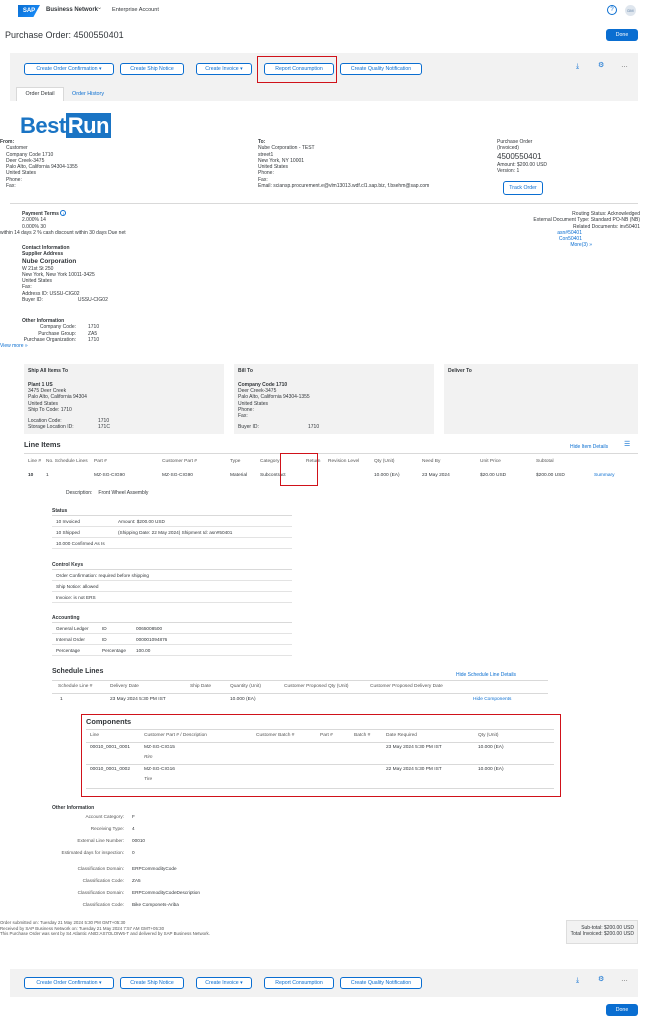 Image resolution: width=645 pixels, height=1024 pixels. I want to click on account-label: Enterprise Account, so click(135, 10).